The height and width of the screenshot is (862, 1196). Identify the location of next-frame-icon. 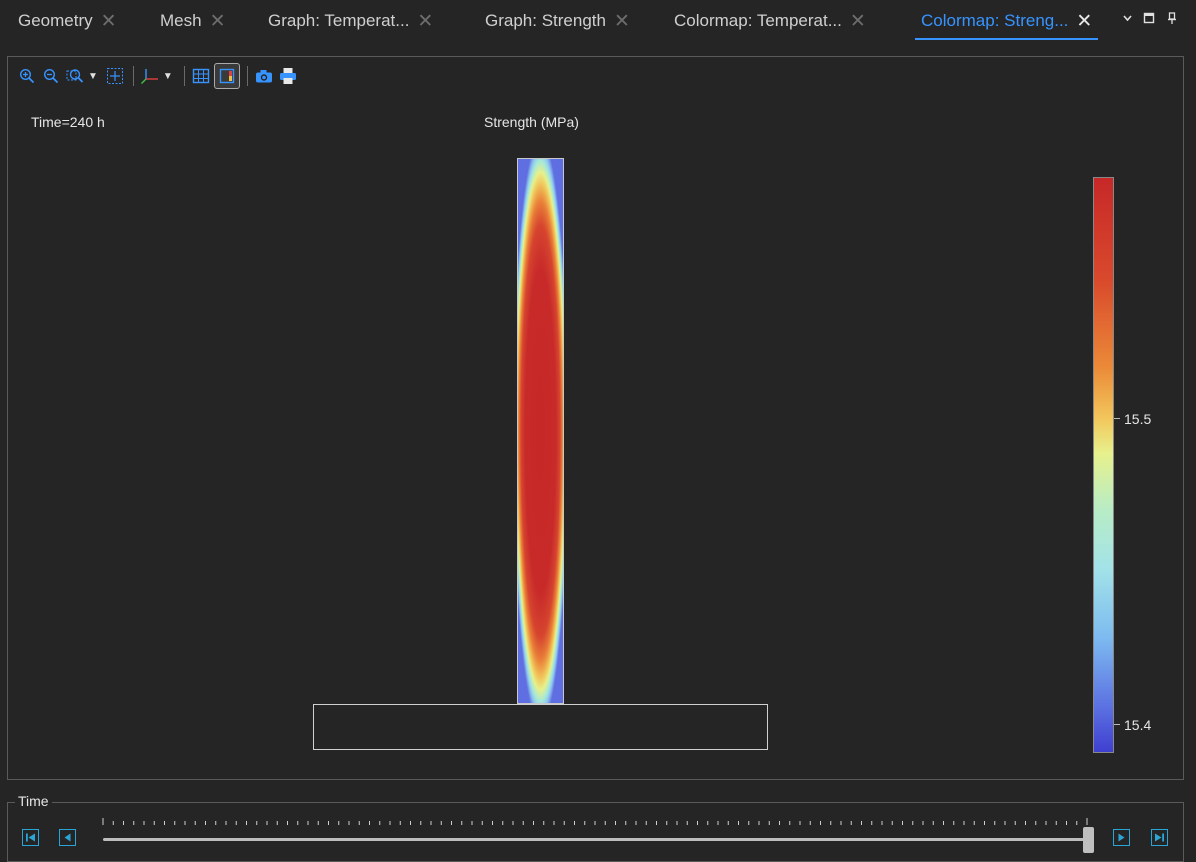
(1121, 837).